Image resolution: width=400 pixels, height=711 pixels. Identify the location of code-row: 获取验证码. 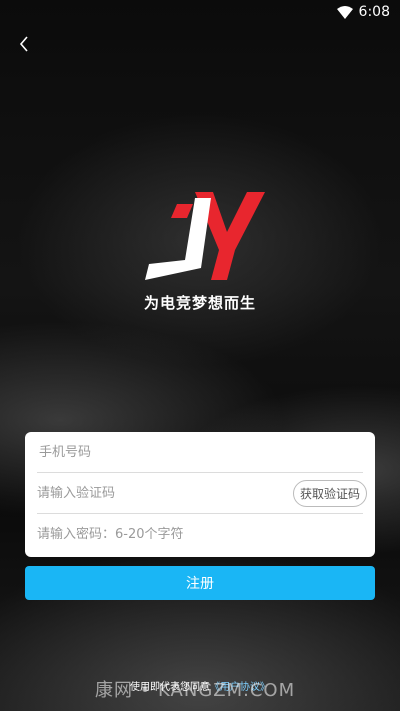
(202, 493).